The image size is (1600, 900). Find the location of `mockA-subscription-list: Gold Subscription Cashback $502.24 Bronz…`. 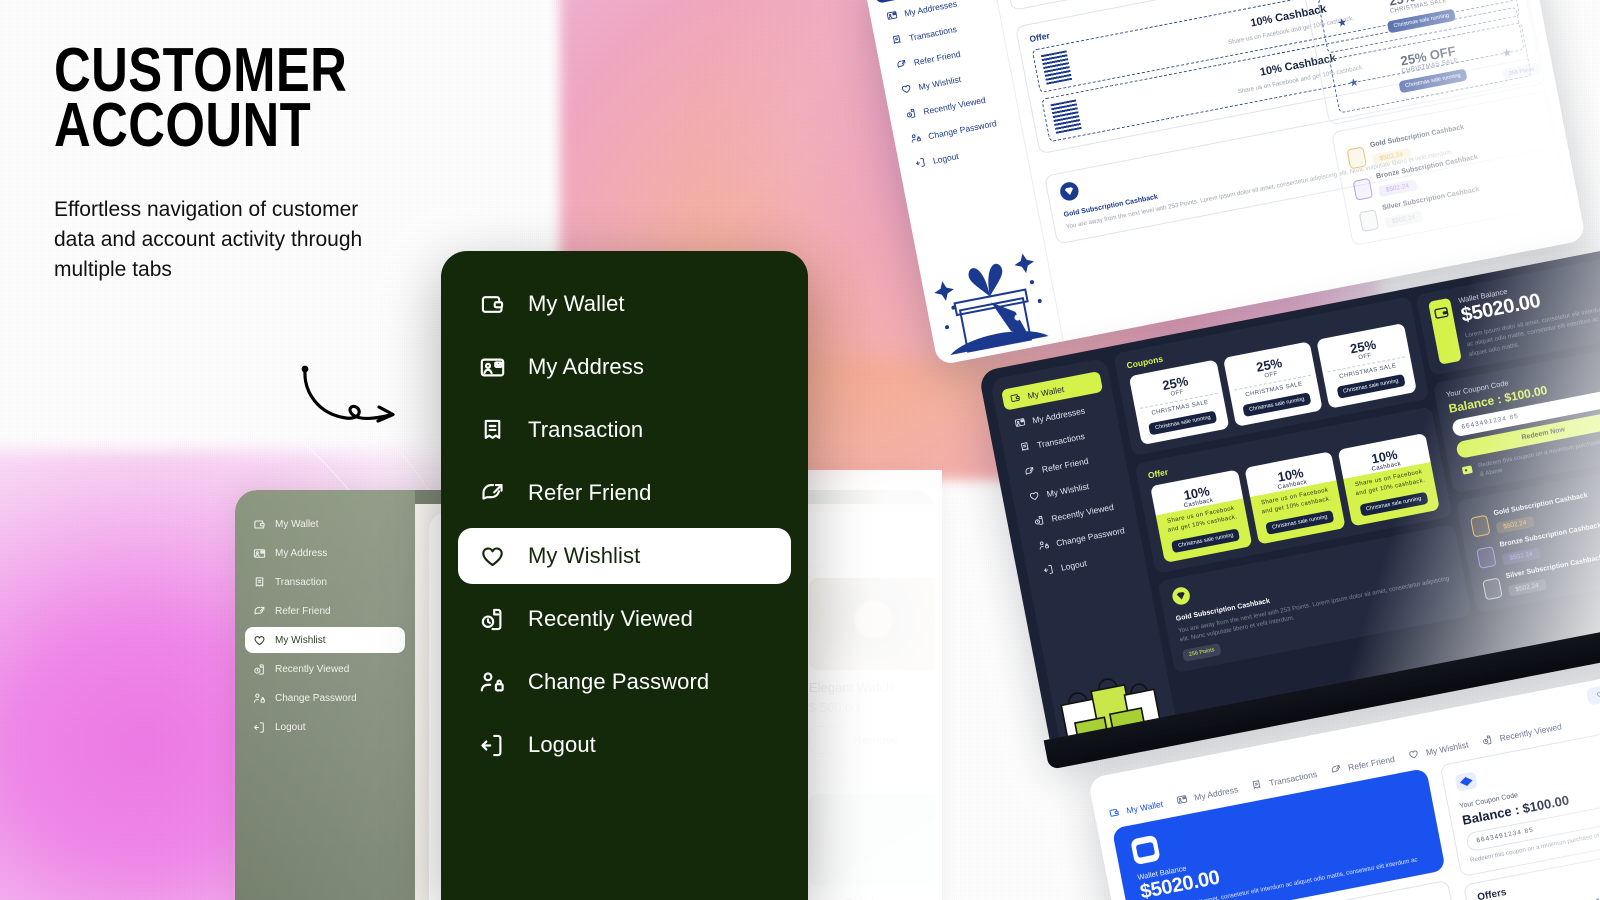

mockA-subscription-list: Gold Subscription Cashback $502.24 Bronz… is located at coordinates (1450, 172).